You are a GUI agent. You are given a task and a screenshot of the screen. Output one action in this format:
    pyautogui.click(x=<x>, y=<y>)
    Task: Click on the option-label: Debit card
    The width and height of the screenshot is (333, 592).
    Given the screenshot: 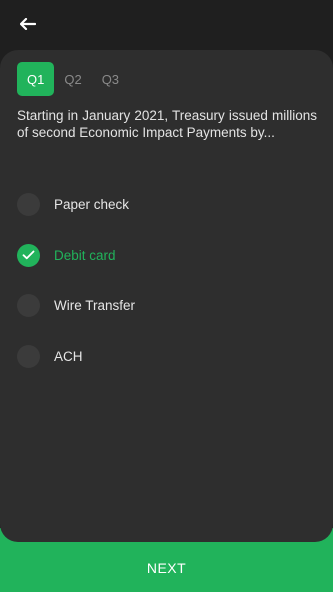 What is the action you would take?
    pyautogui.click(x=85, y=255)
    